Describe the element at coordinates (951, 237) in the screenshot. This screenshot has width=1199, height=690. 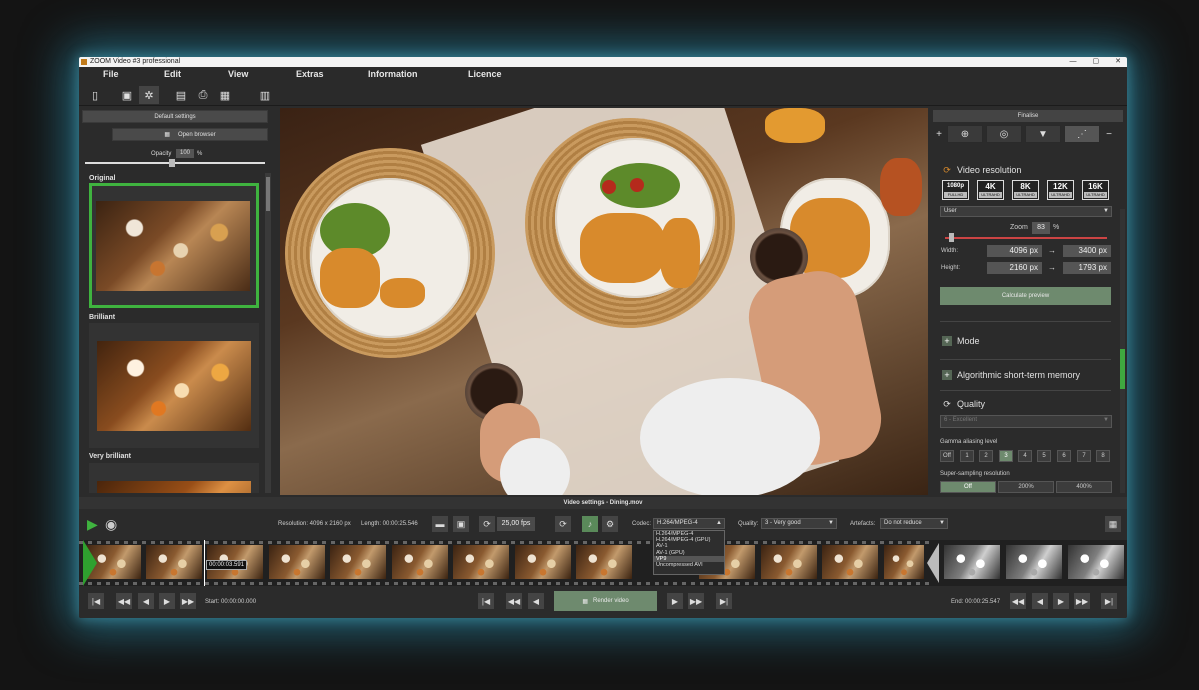
I see `zoom-slider-handle` at that location.